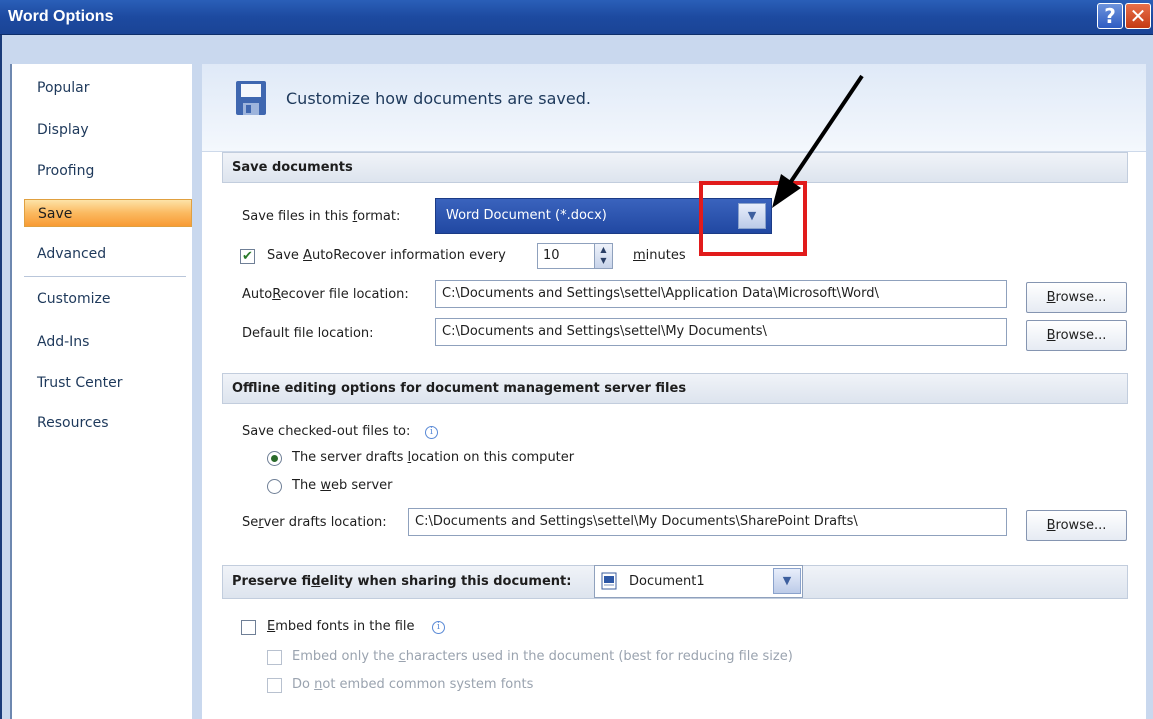 This screenshot has width=1153, height=719. I want to click on autorecover-minutes-value: 10, so click(551, 255).